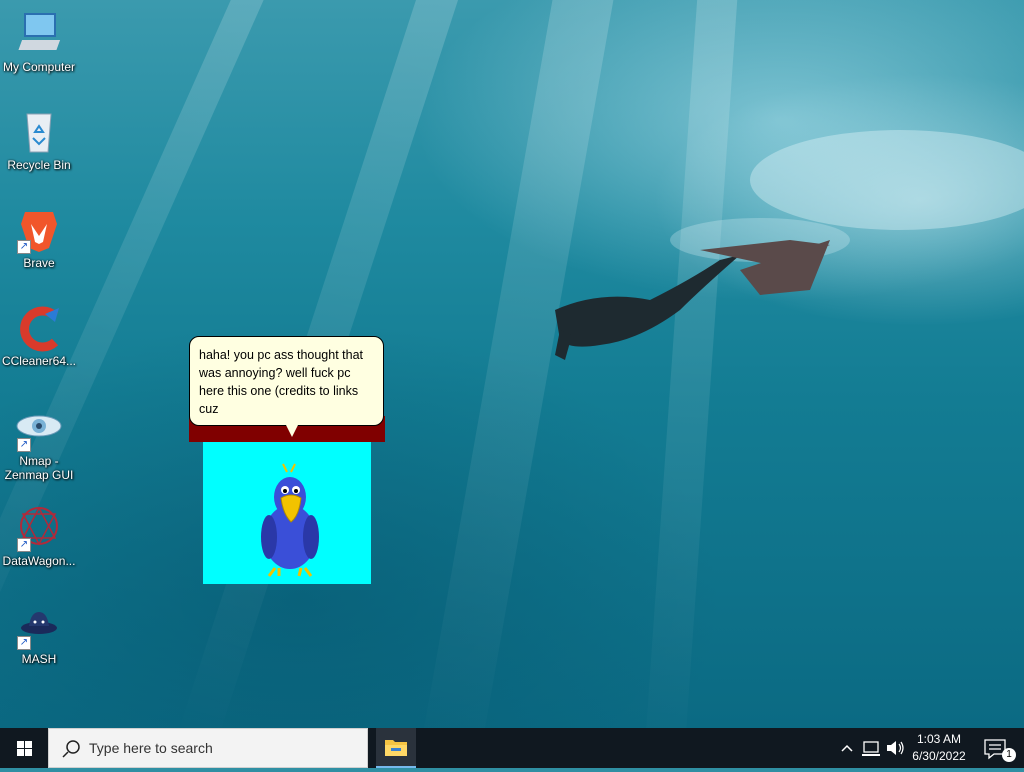 The image size is (1024, 772). What do you see at coordinates (151, 748) in the screenshot?
I see `search-placeholder: Type here to search` at bounding box center [151, 748].